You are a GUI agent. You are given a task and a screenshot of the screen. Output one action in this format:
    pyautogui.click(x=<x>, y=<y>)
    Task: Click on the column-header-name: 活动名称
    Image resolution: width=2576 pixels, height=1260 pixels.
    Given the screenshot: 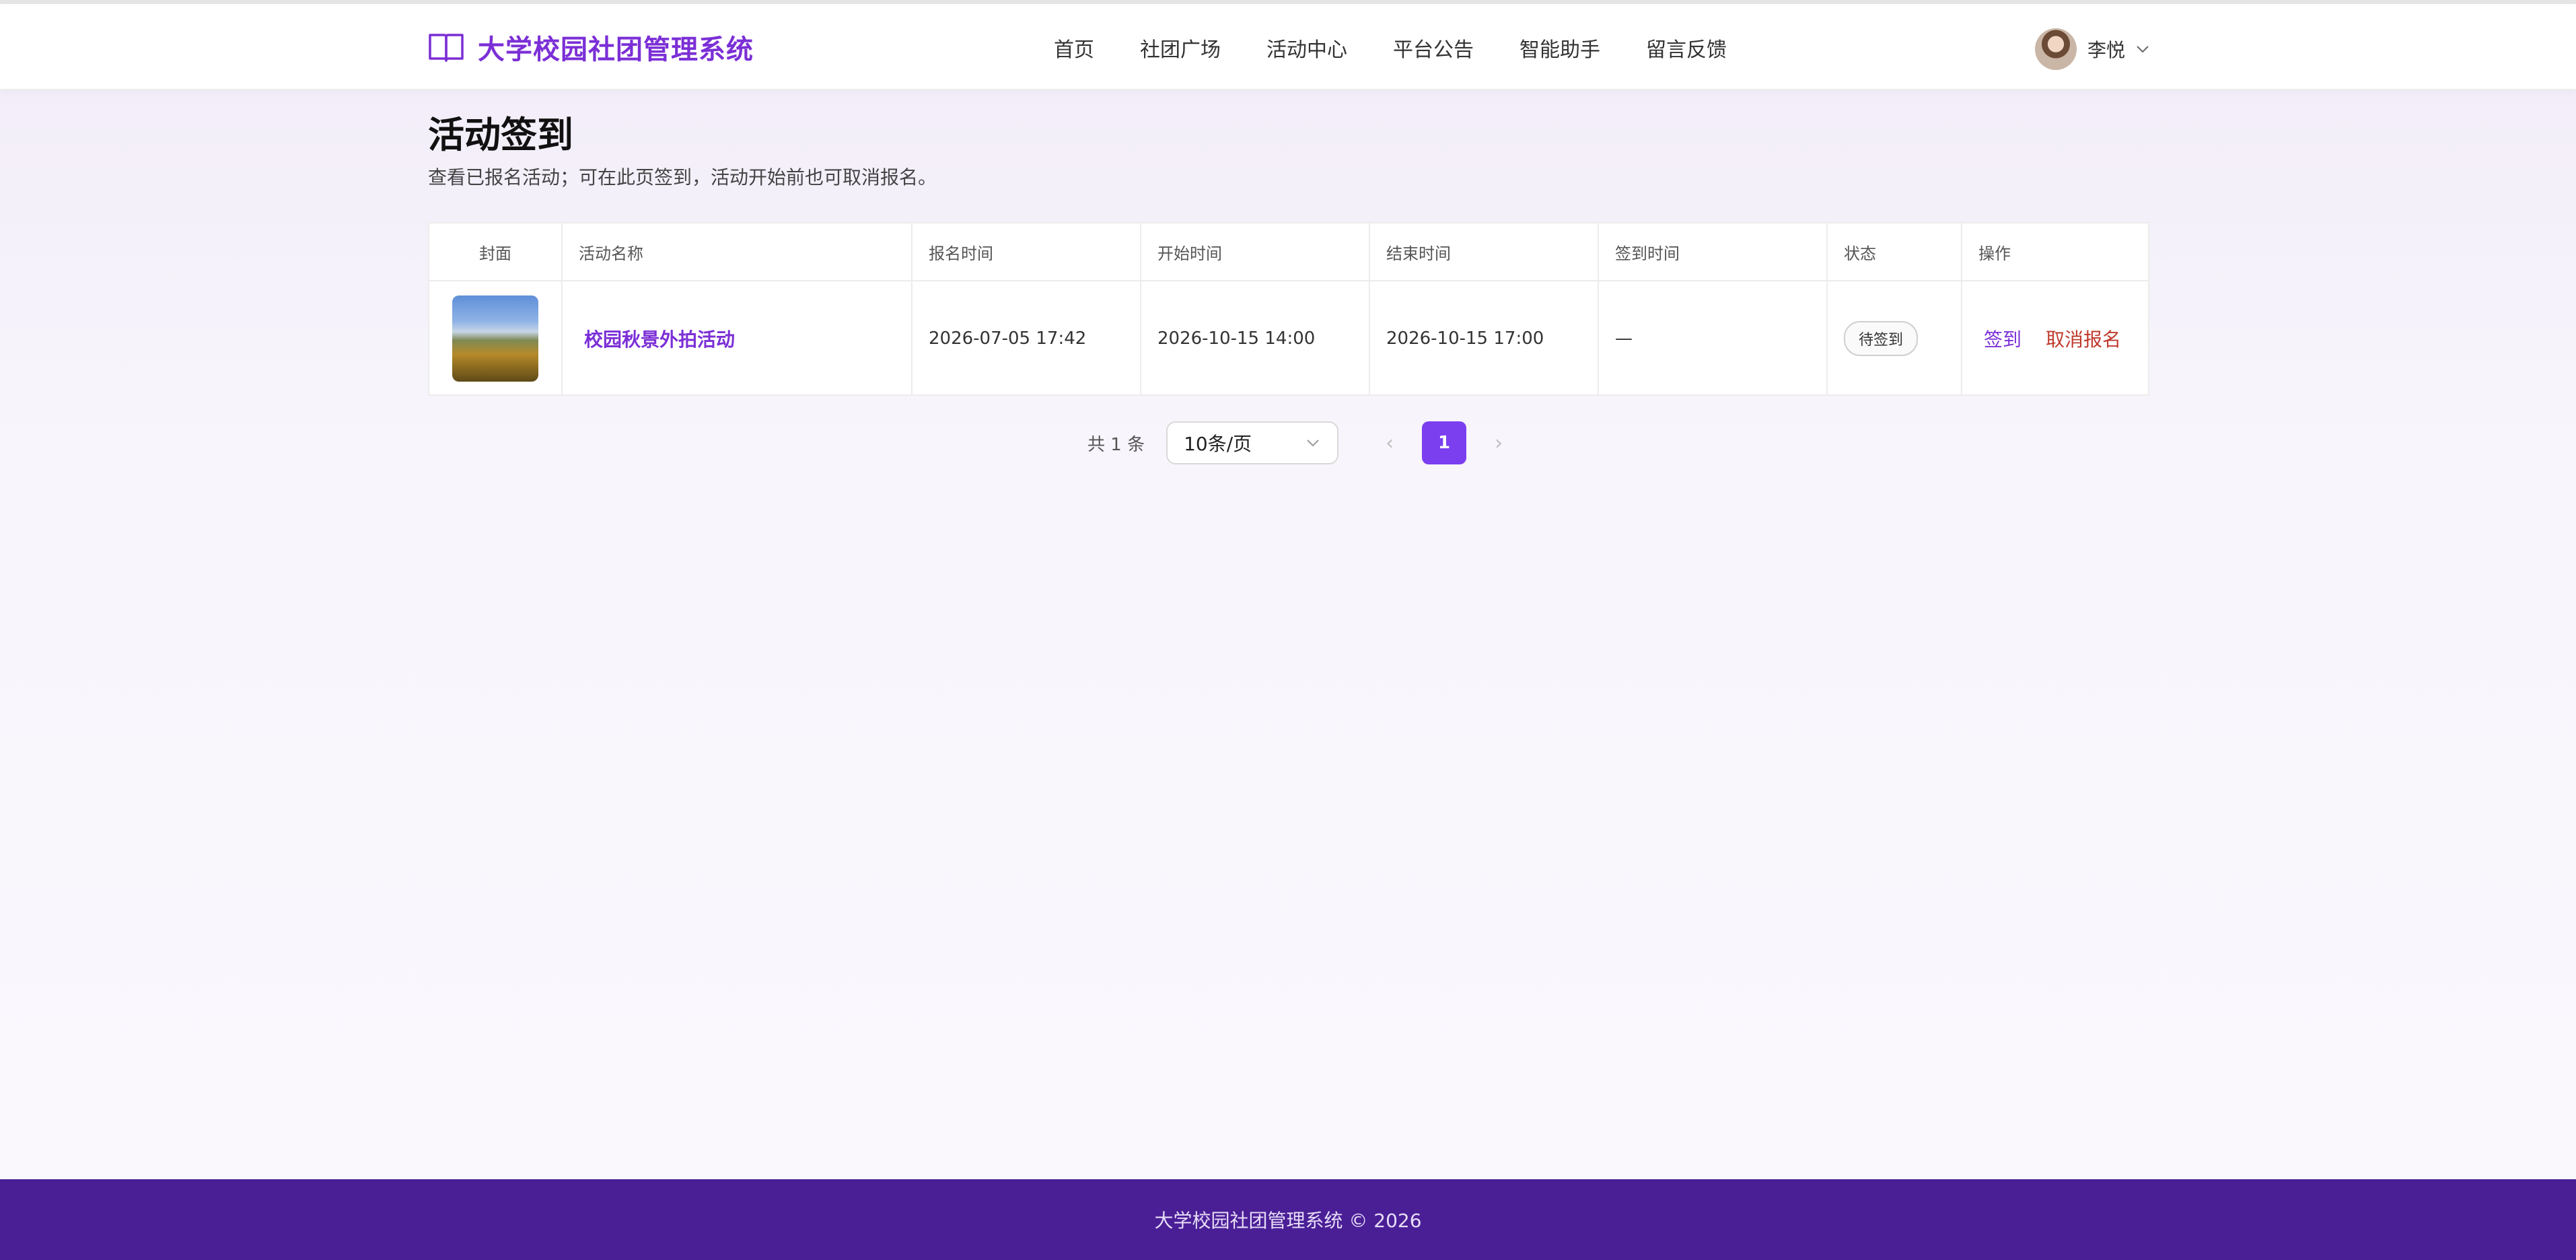 What is the action you would take?
    pyautogui.click(x=738, y=251)
    